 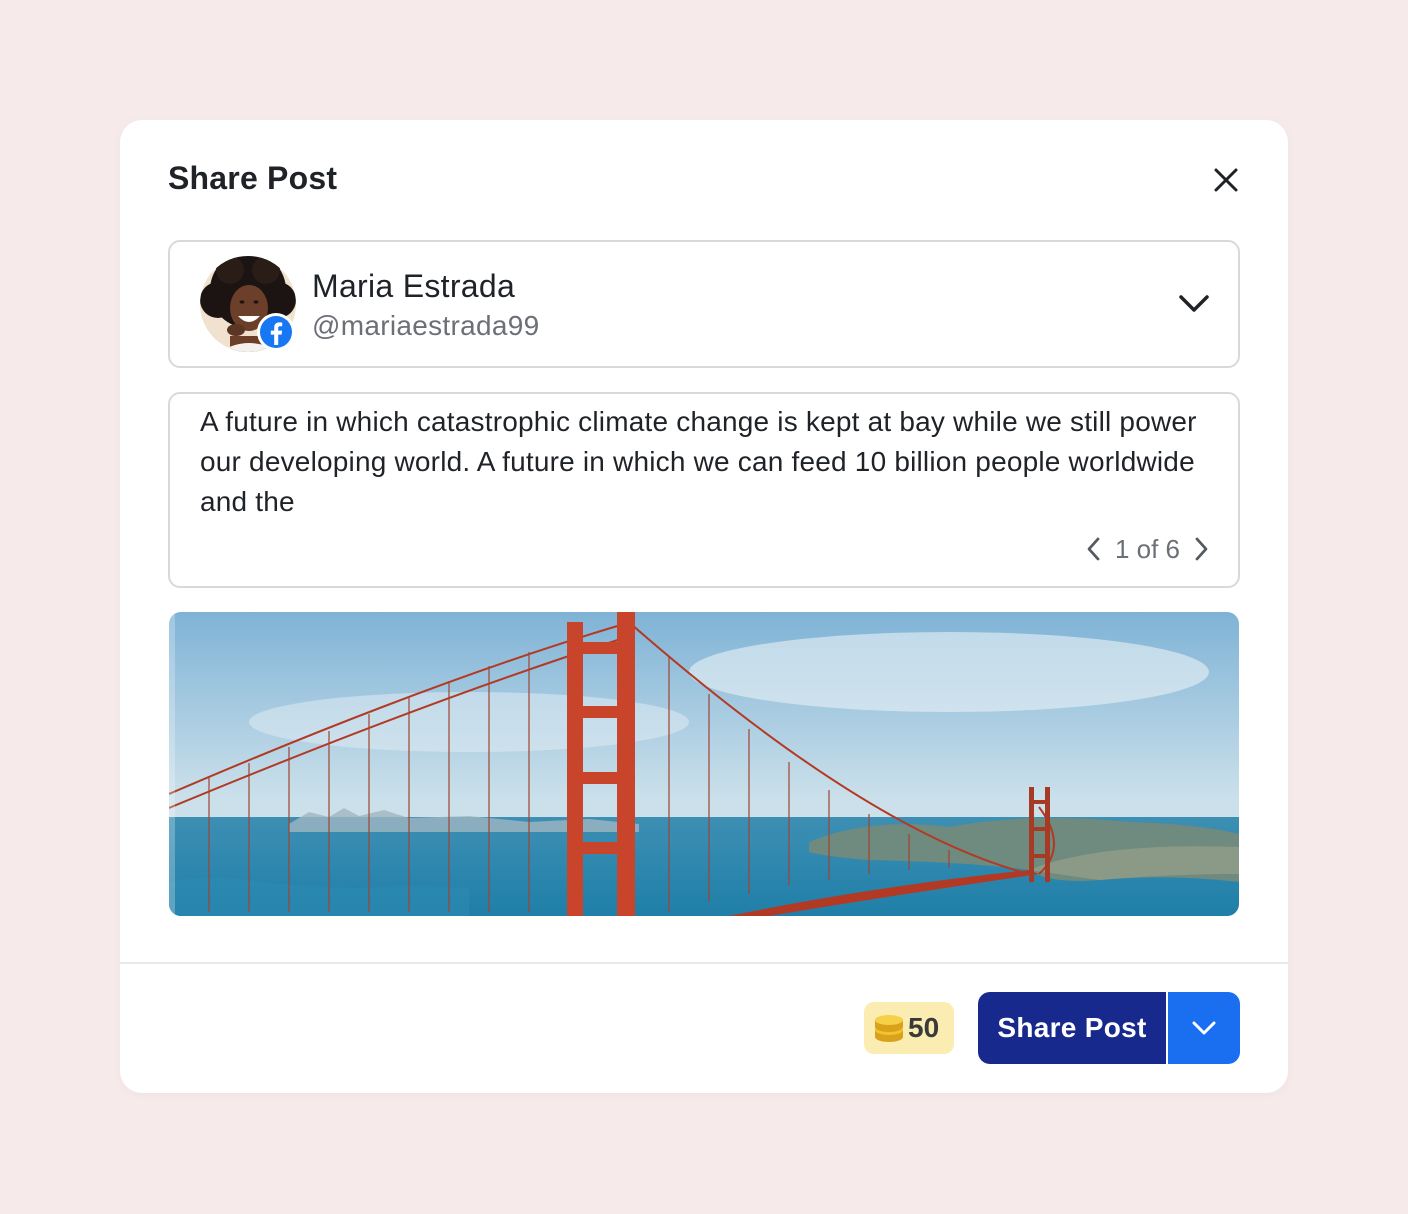 I want to click on credits-badge: 50, so click(x=909, y=1028).